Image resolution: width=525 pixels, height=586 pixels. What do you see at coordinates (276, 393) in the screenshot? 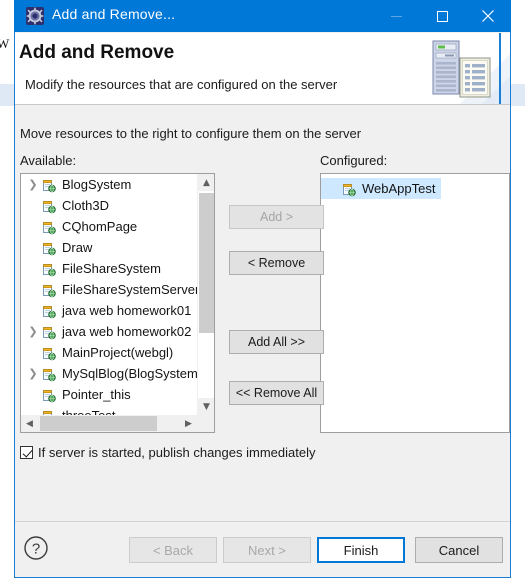
I see `remove-all-button: << Remove All` at bounding box center [276, 393].